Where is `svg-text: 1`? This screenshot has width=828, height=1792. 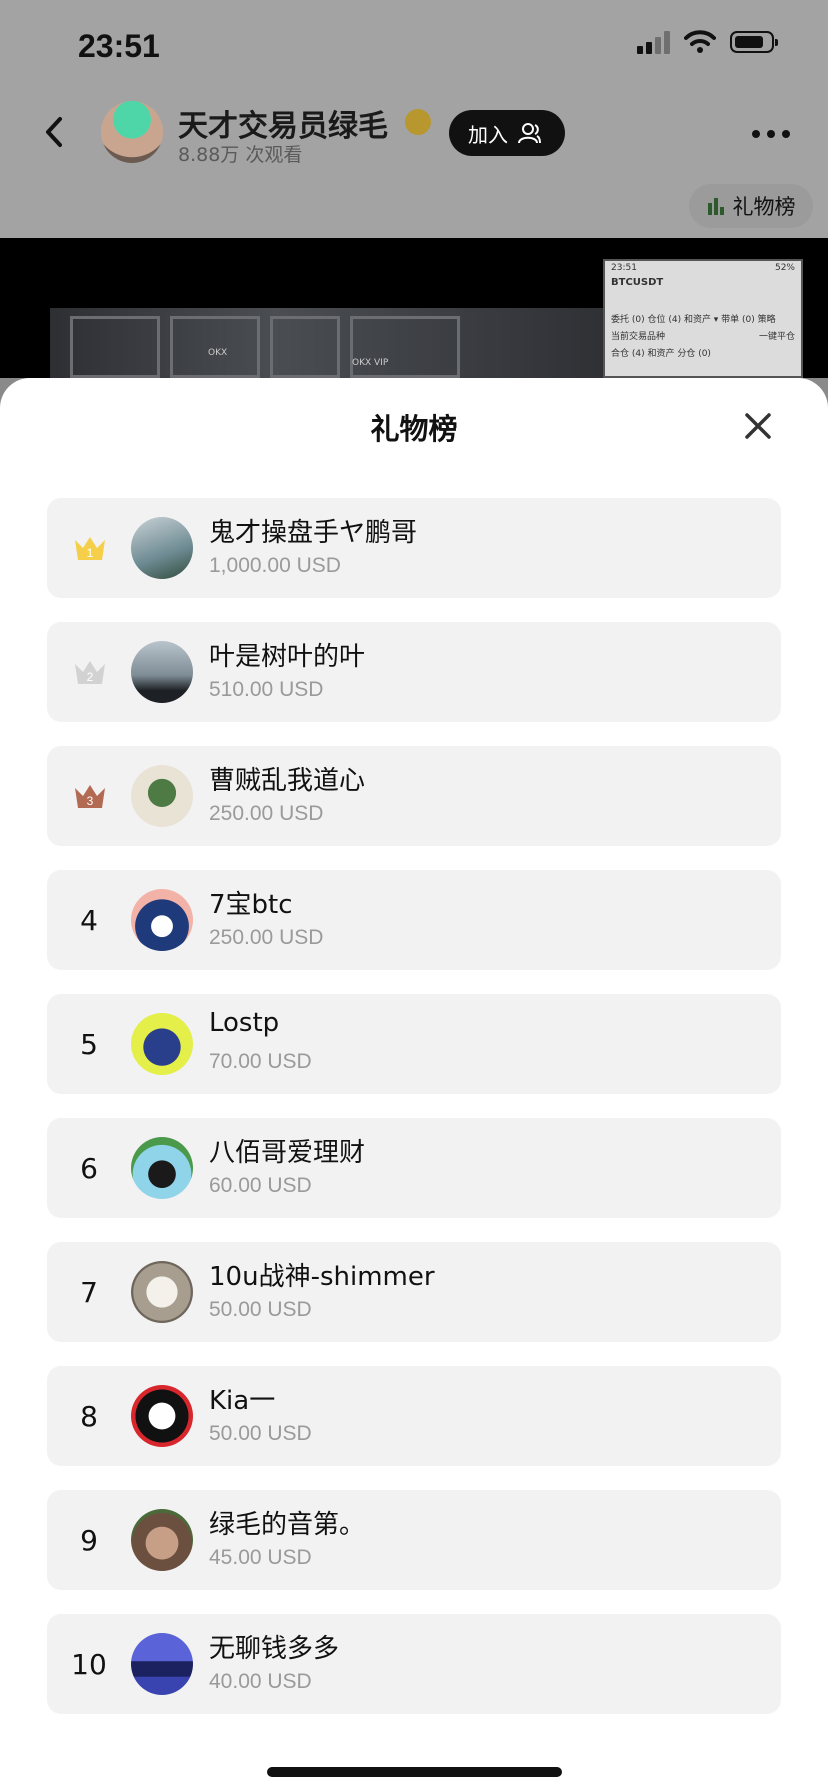
svg-text: 1 is located at coordinates (90, 553).